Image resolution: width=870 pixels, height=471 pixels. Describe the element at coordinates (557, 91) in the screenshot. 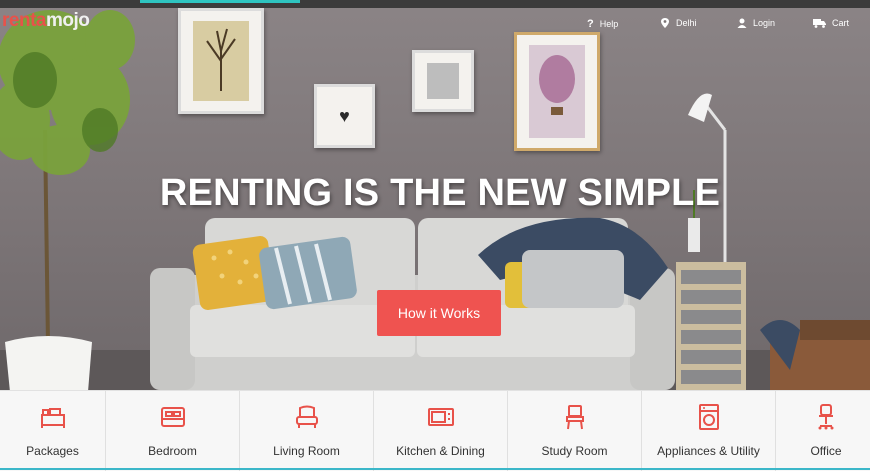

I see `wall-frame-balloon` at that location.